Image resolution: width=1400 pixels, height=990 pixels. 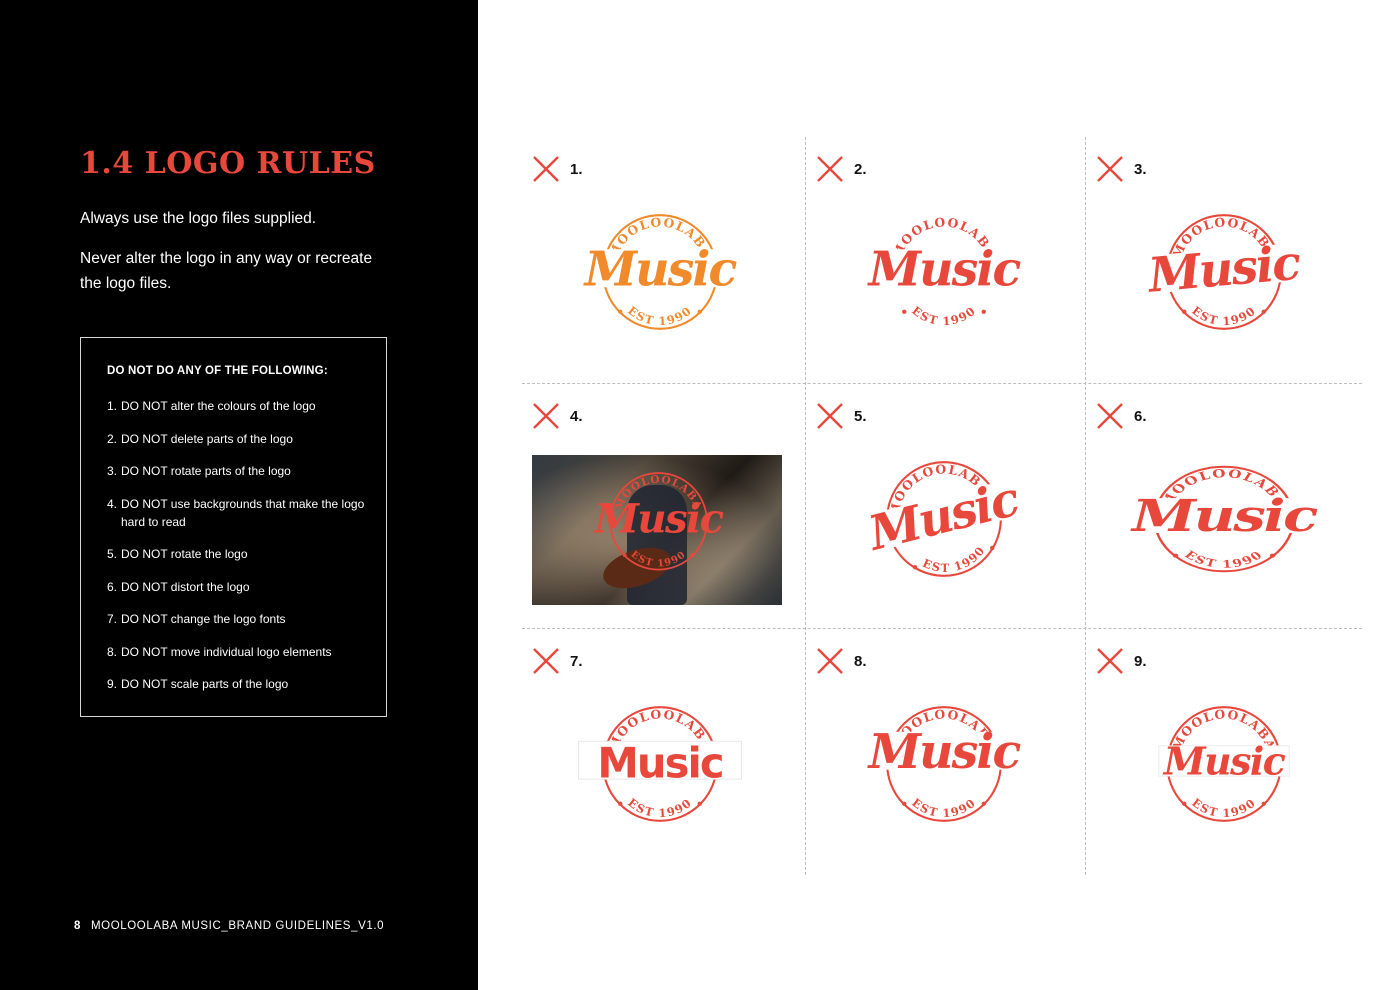 What do you see at coordinates (203, 619) in the screenshot?
I see `rule-text: DO NOT change the logo fonts` at bounding box center [203, 619].